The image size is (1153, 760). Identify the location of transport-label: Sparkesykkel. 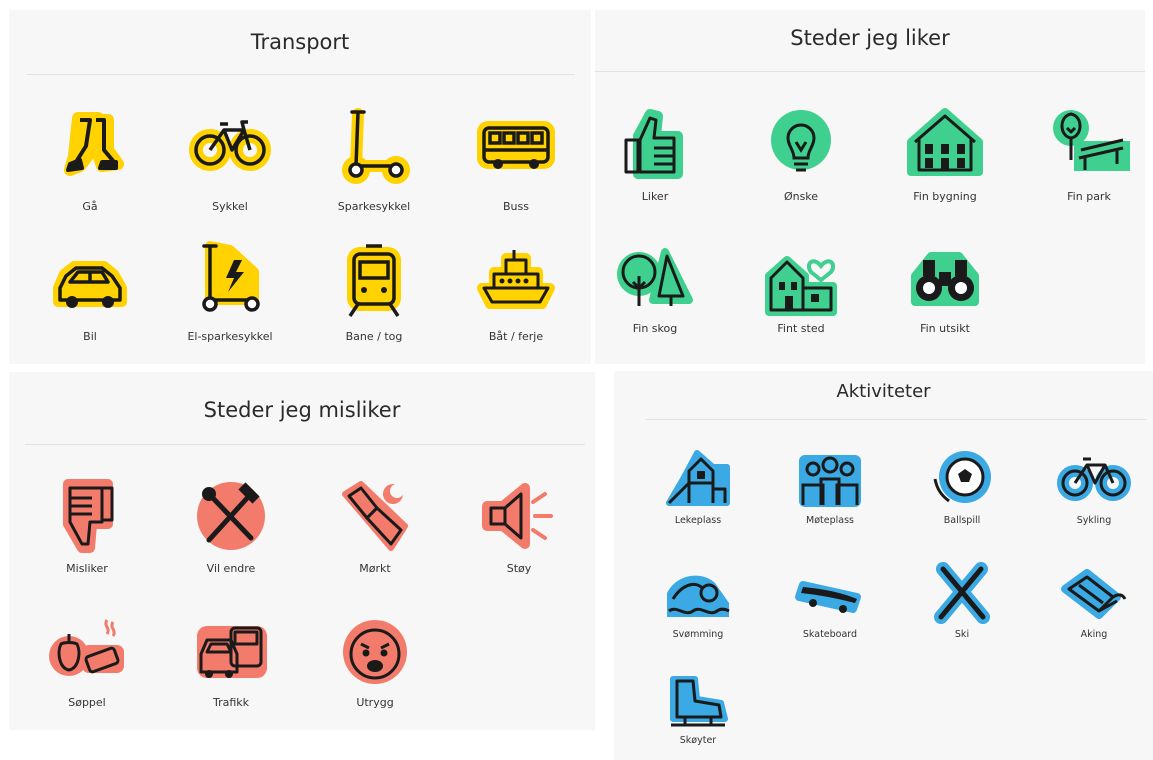
(374, 206).